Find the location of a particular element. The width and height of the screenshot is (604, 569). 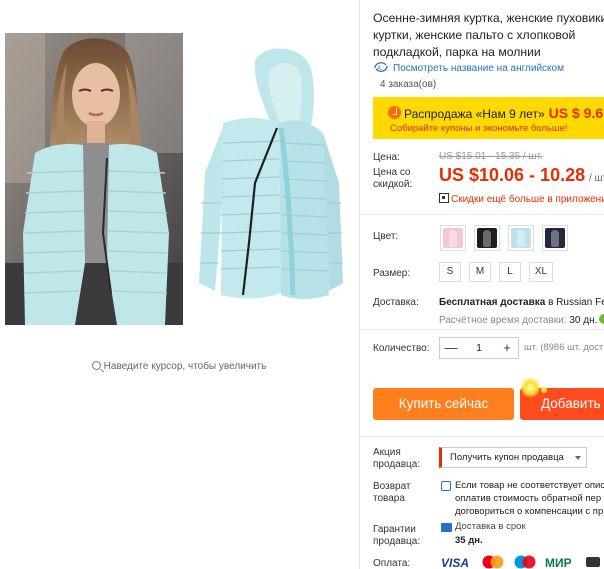

seller-coupon-dropdown: Получить купон продавца is located at coordinates (513, 457).